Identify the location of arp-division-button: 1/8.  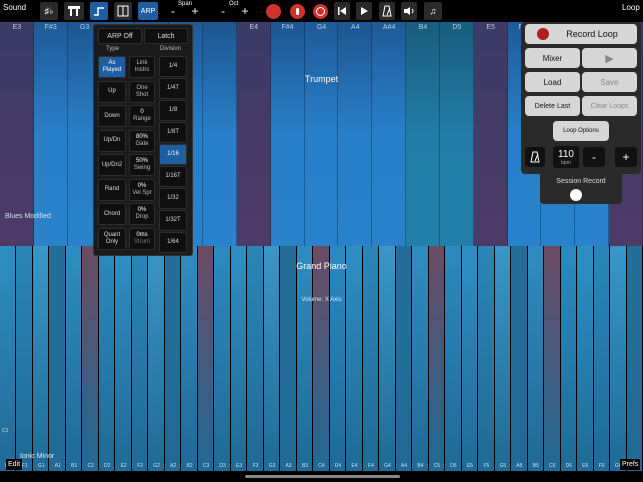
(173, 110).